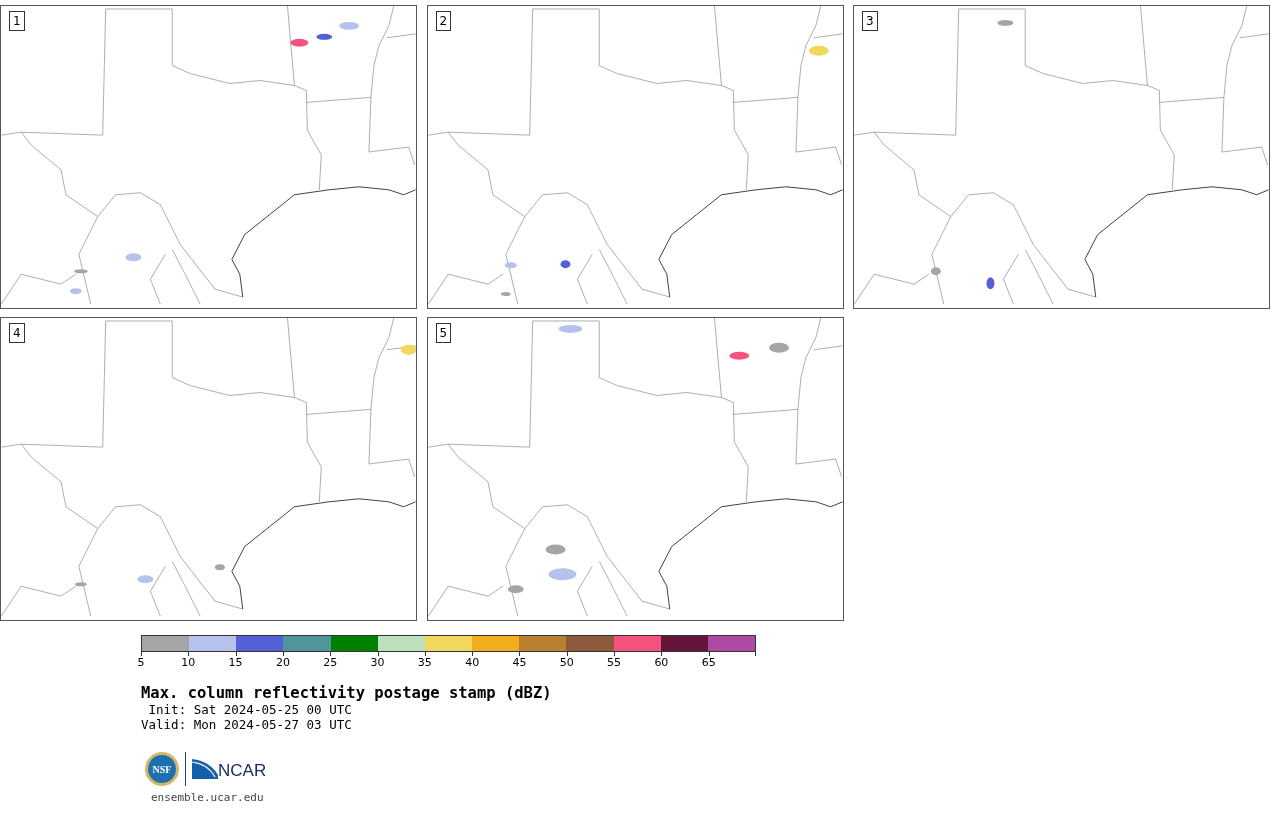 The height and width of the screenshot is (815, 1280). What do you see at coordinates (205, 769) in the screenshot?
I see `swoosh-icon` at bounding box center [205, 769].